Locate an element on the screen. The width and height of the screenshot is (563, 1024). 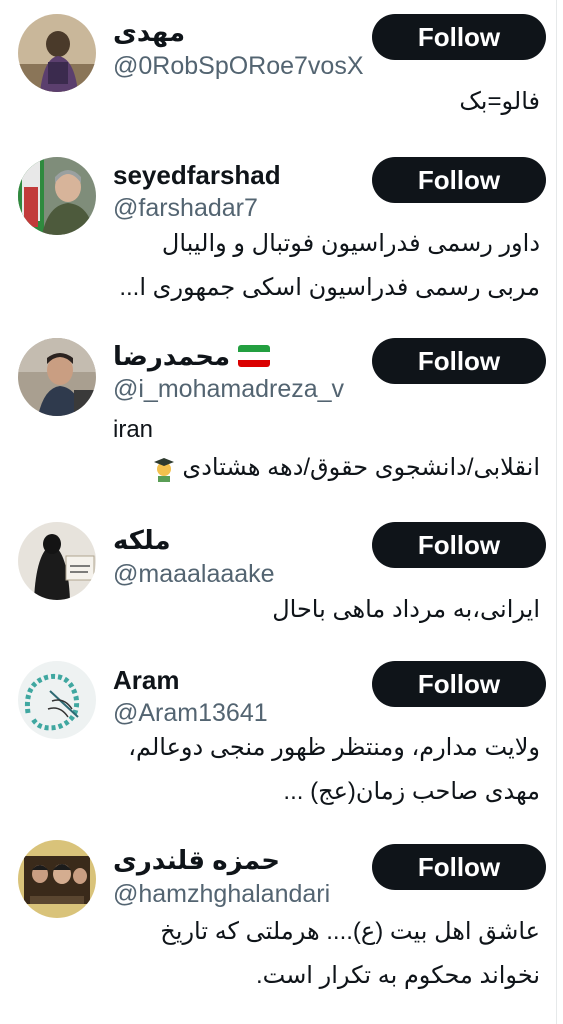
bio-line: عاشق اهل بیت (ع).... هرملتی که تاریخ is located at coordinates (350, 931).